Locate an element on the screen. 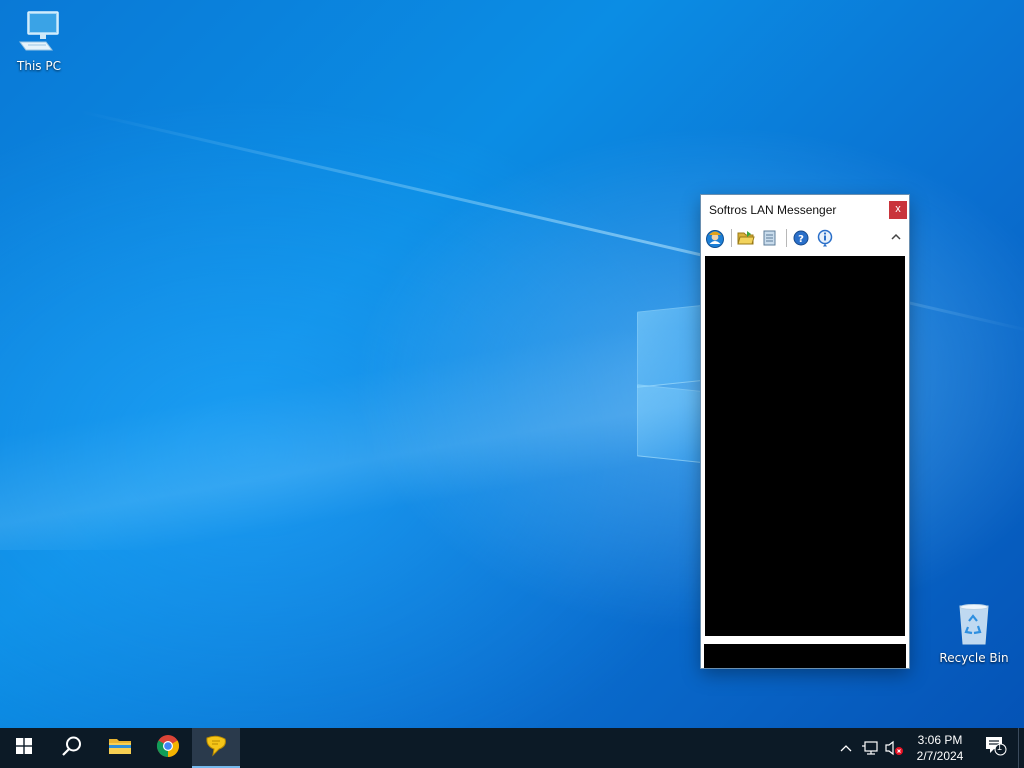 The image size is (1024, 768). desktop-icon-label: This PC is located at coordinates (39, 66).